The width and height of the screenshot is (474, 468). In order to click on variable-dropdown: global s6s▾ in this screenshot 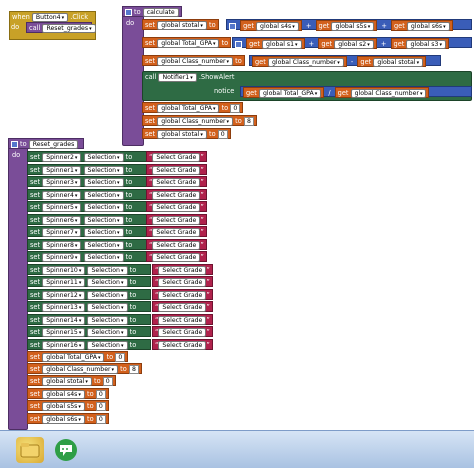, I will do `click(428, 26)`.